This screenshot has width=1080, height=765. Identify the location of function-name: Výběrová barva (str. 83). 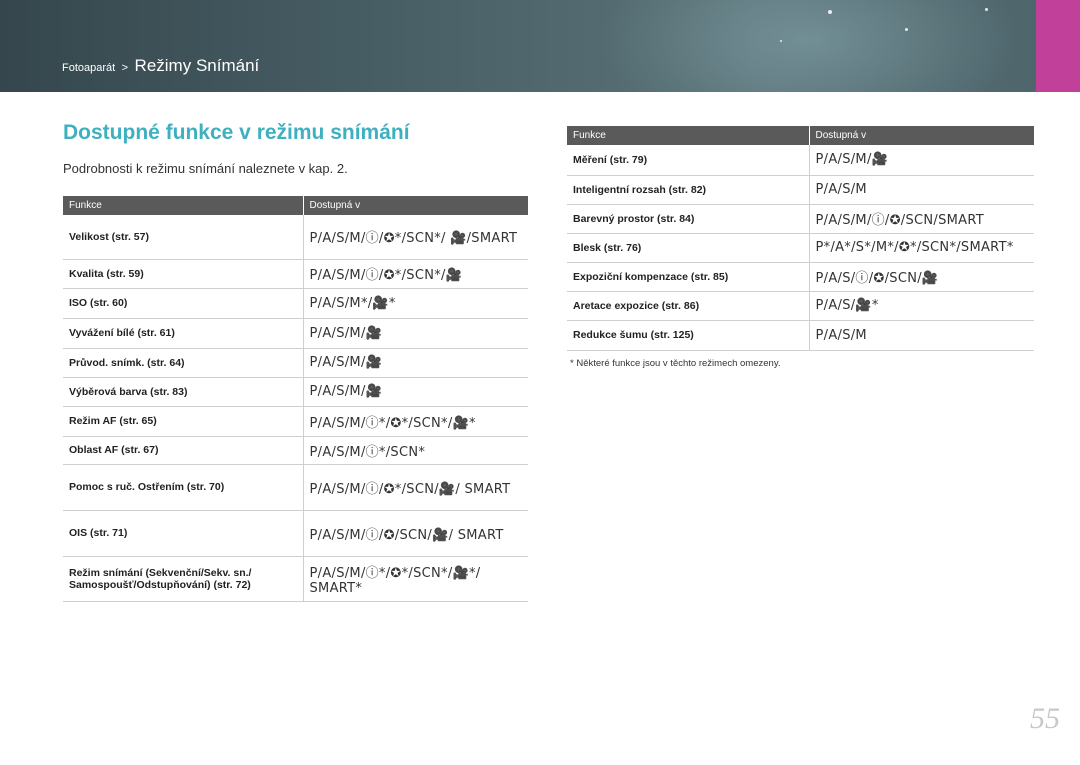
(183, 392).